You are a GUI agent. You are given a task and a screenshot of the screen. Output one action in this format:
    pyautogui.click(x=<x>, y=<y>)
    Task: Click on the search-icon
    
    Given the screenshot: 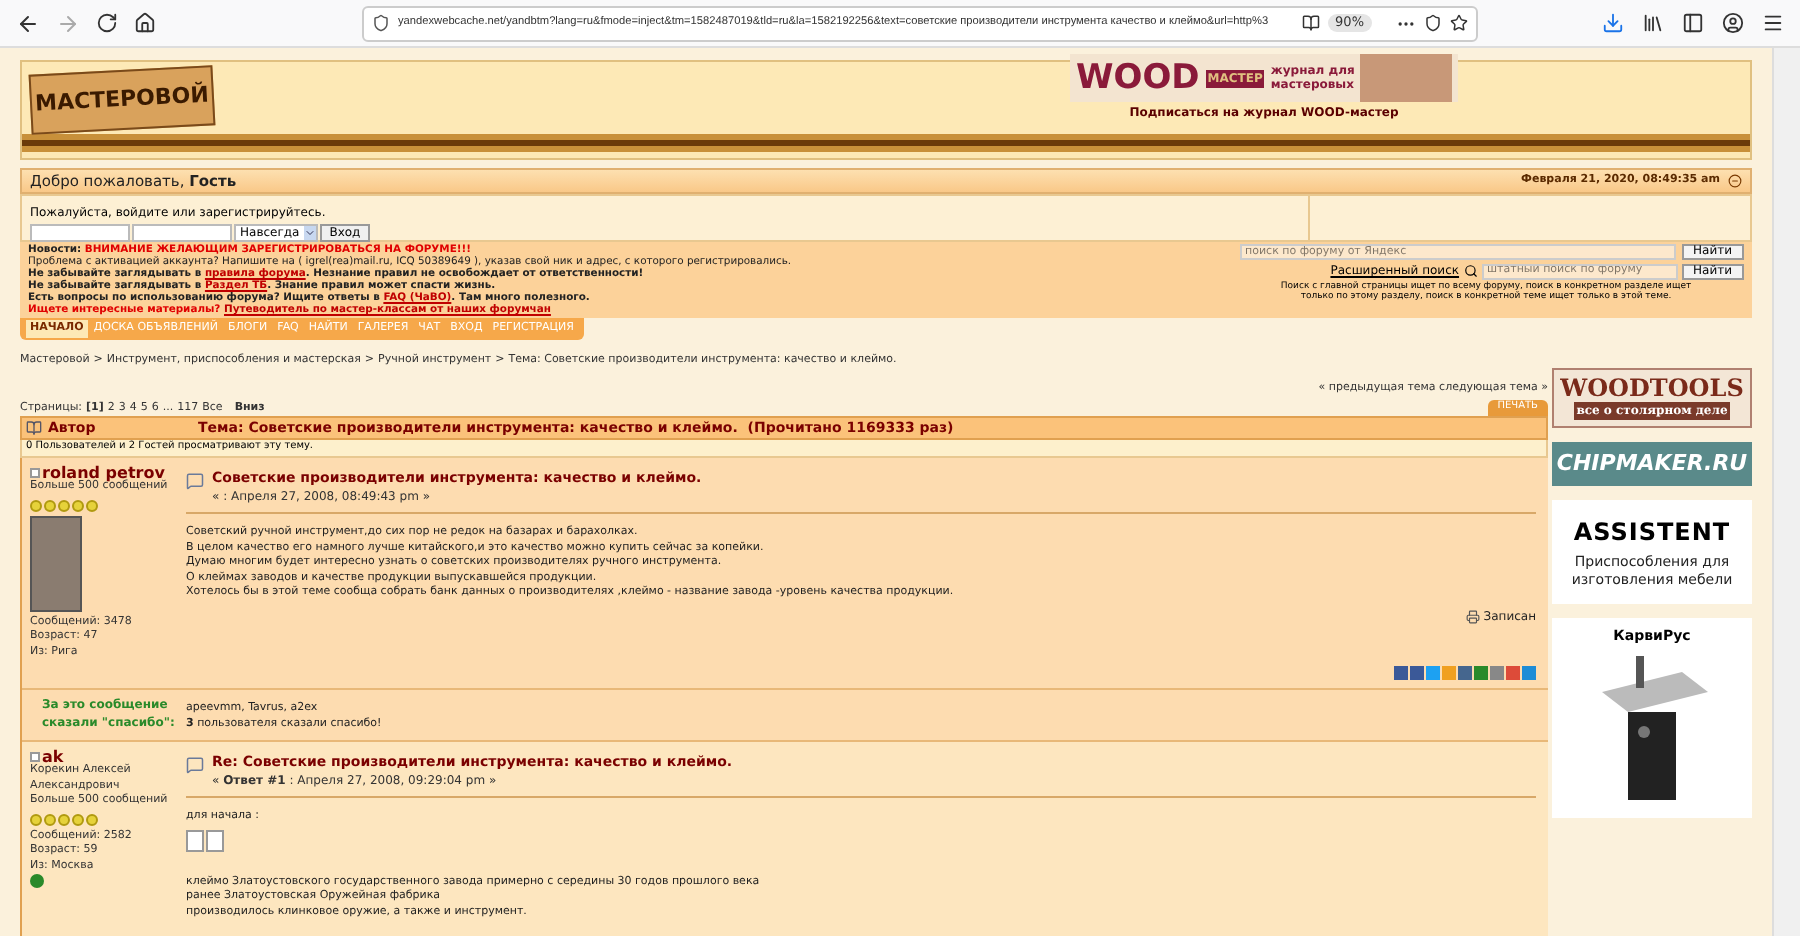 What is the action you would take?
    pyautogui.click(x=1470, y=271)
    